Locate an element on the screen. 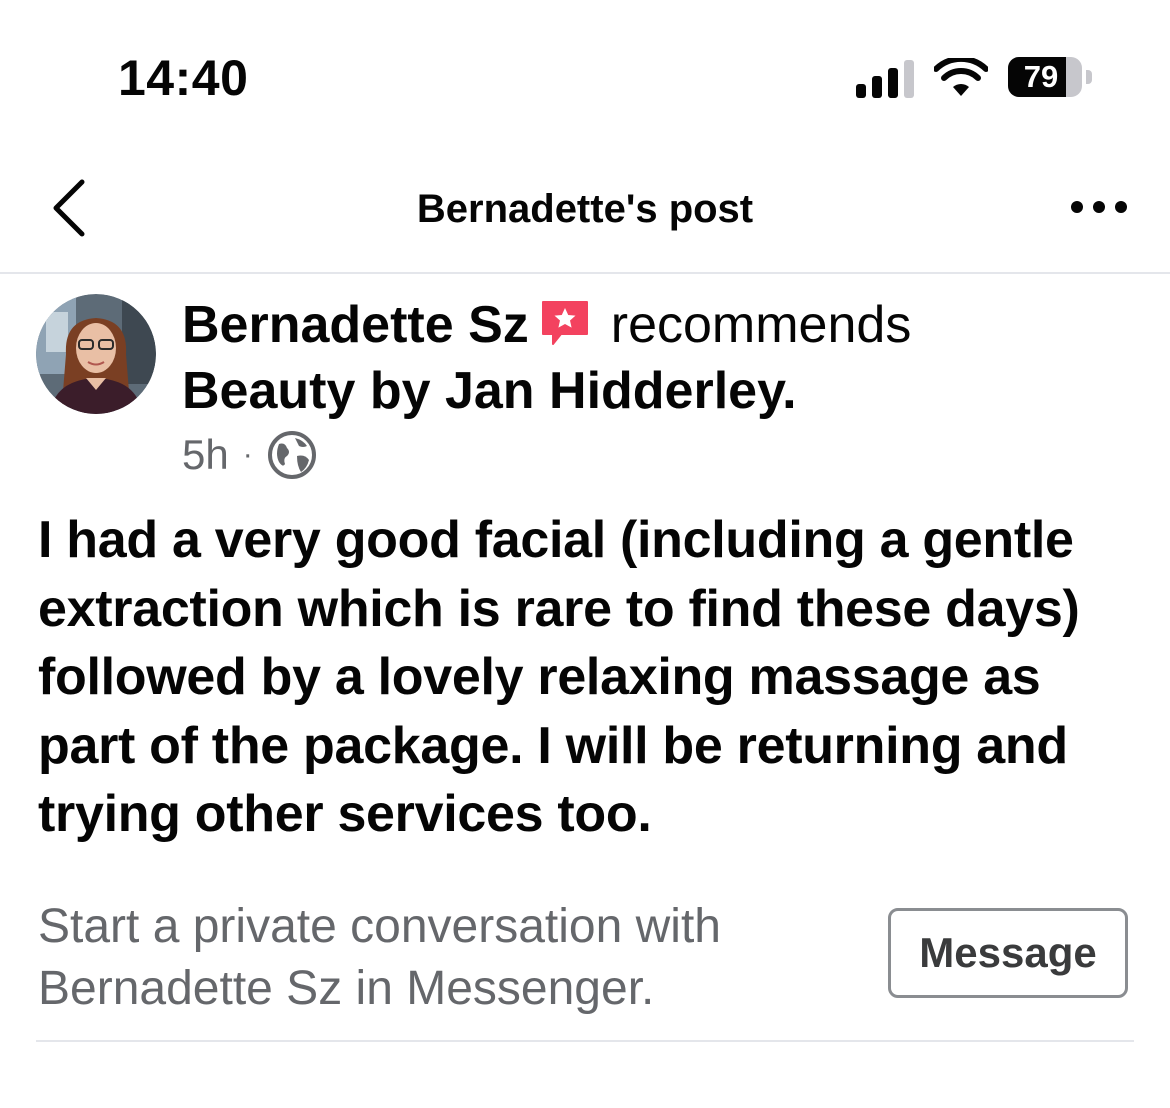  post-time: 5h is located at coordinates (205, 455).